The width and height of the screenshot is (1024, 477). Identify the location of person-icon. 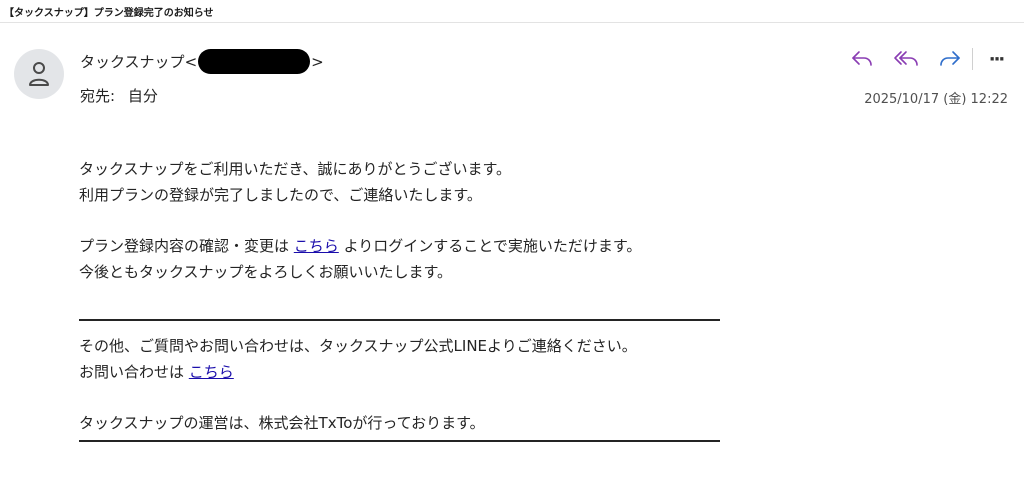
(39, 74).